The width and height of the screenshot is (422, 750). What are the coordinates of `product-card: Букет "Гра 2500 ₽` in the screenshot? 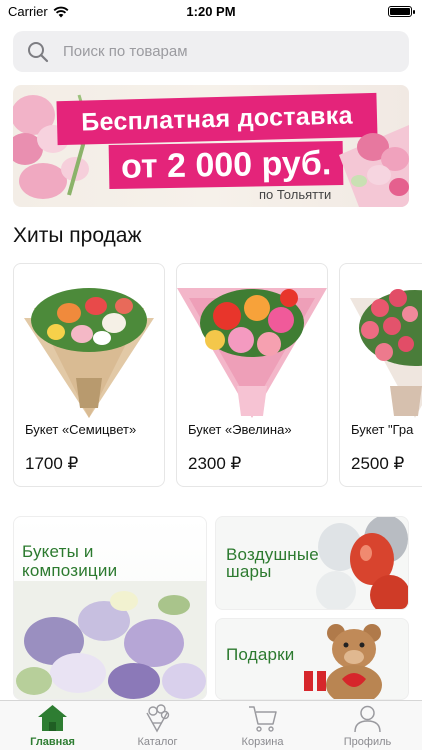 It's located at (380, 375).